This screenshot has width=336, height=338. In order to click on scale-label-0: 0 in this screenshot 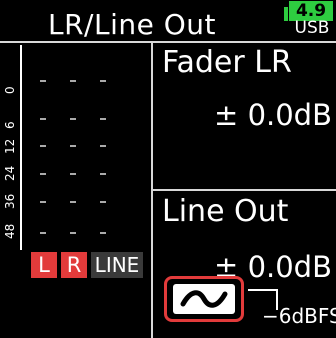, I will do `click(10, 90)`.